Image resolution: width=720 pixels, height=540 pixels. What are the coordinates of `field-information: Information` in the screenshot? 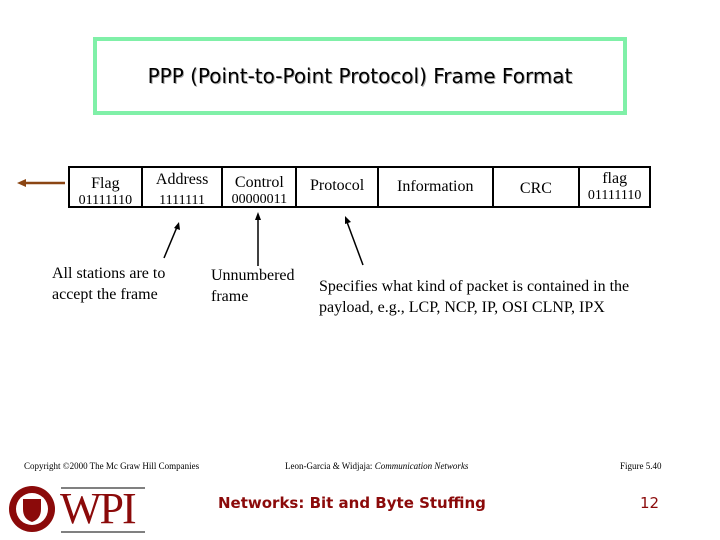 It's located at (436, 187).